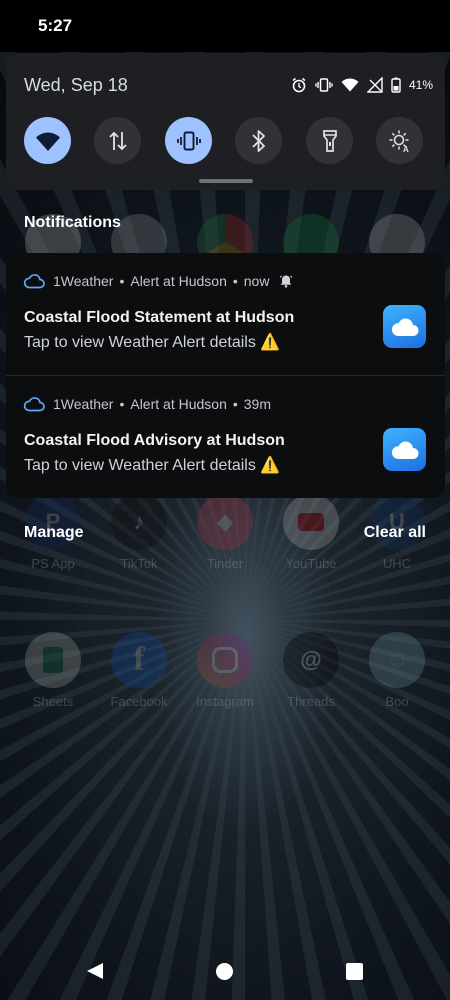  I want to click on bell-icon, so click(286, 281).